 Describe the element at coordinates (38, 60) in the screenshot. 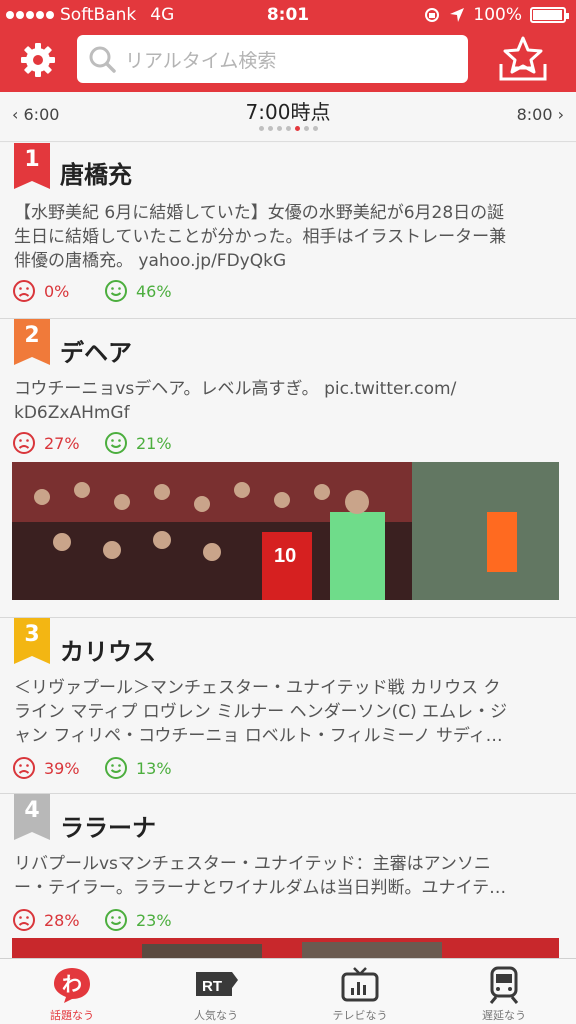

I see `gear-icon` at that location.